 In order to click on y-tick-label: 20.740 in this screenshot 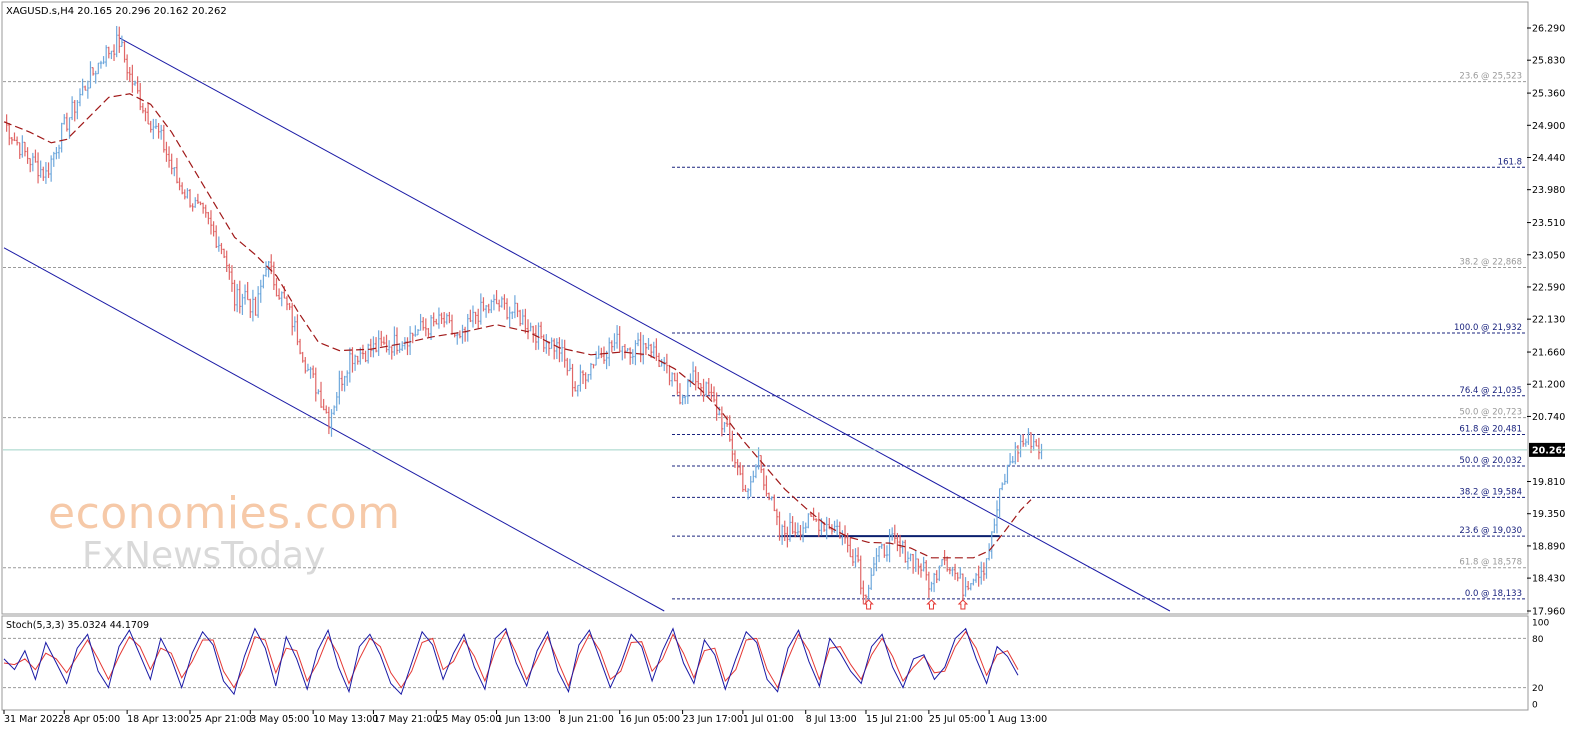, I will do `click(1548, 417)`.